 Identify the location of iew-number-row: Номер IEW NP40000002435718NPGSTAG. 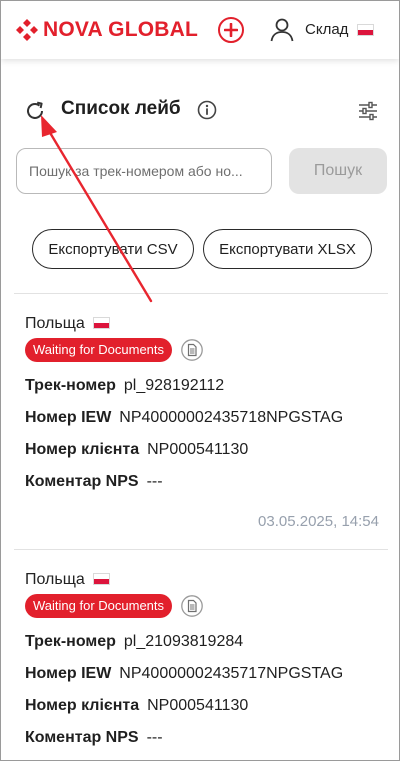
(184, 418).